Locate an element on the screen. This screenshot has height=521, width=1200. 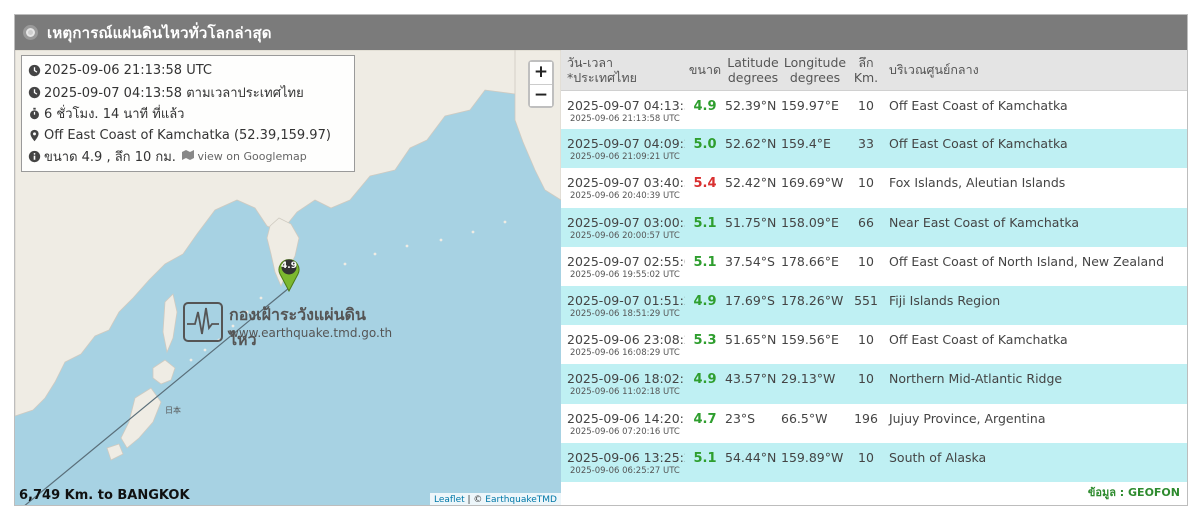
zoom-out-button: − is located at coordinates (541, 95).